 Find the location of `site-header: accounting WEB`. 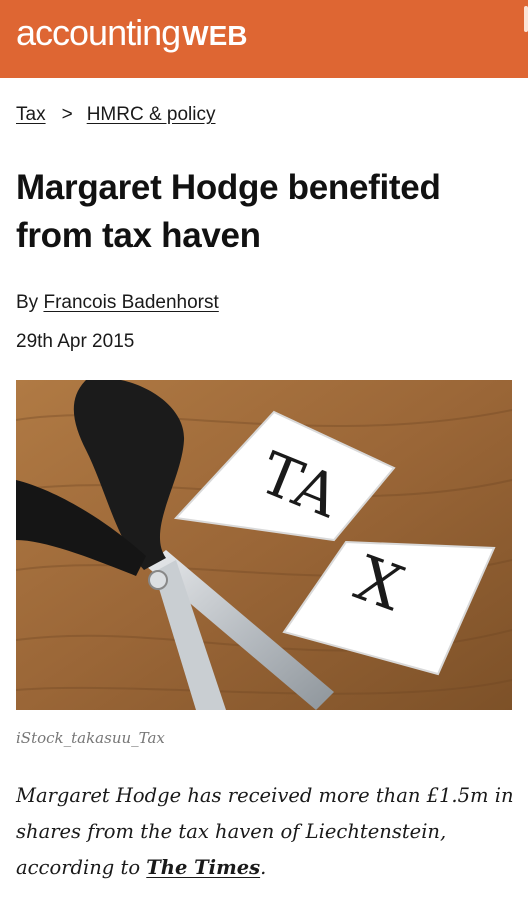

site-header: accounting WEB is located at coordinates (264, 39).